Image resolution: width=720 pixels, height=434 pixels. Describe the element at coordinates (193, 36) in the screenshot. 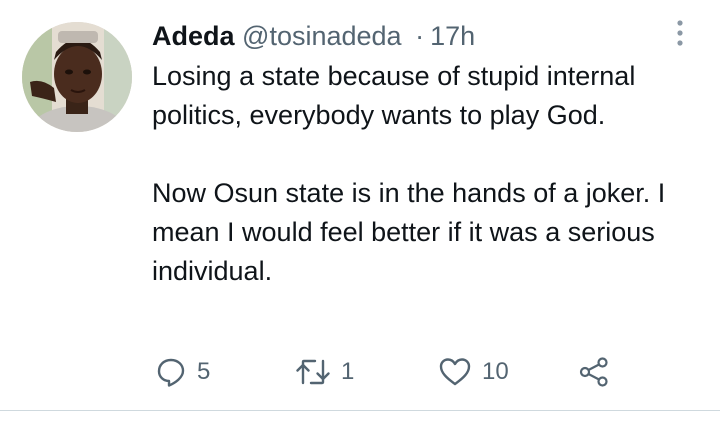

I see `author-name: Adeda` at that location.